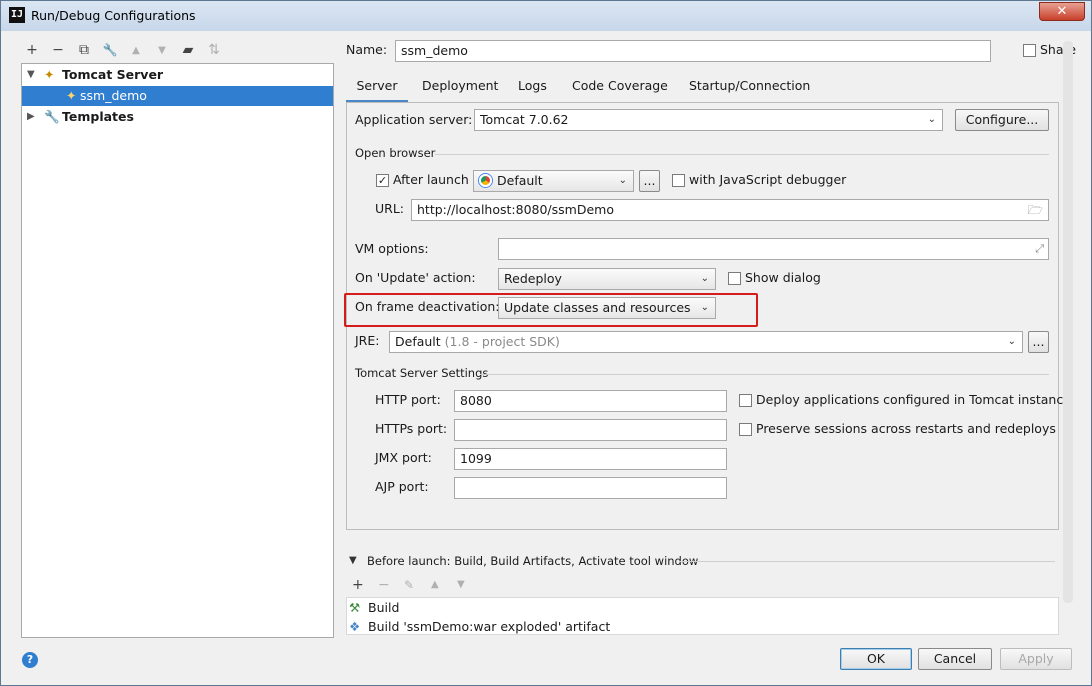  I want to click on vm-options-label: VM options:, so click(392, 248).